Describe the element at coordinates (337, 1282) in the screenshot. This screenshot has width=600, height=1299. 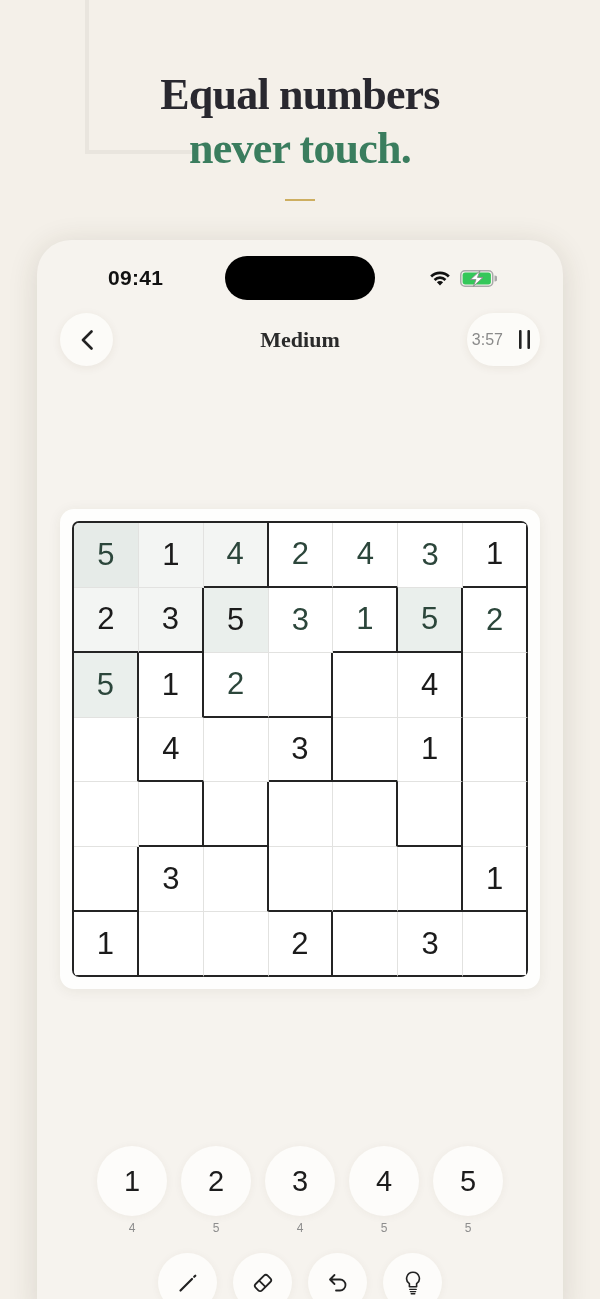
I see `undo-icon` at that location.